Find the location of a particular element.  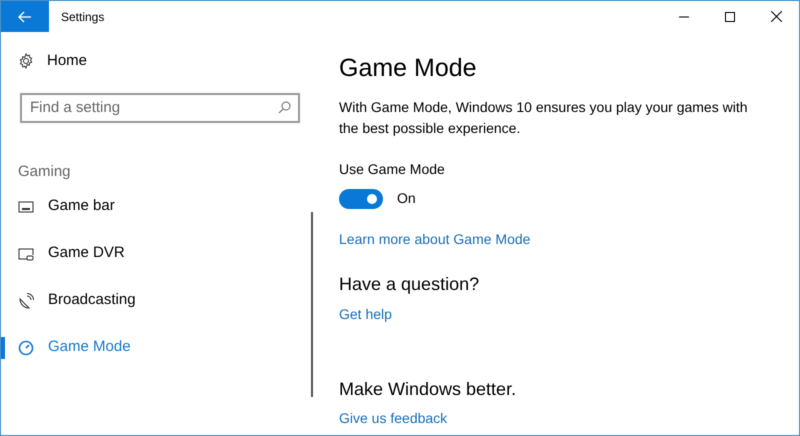

description-text: With Game Mode, Windows 10 ensures you play your games with the best possible experience. is located at coordinates (544, 118).